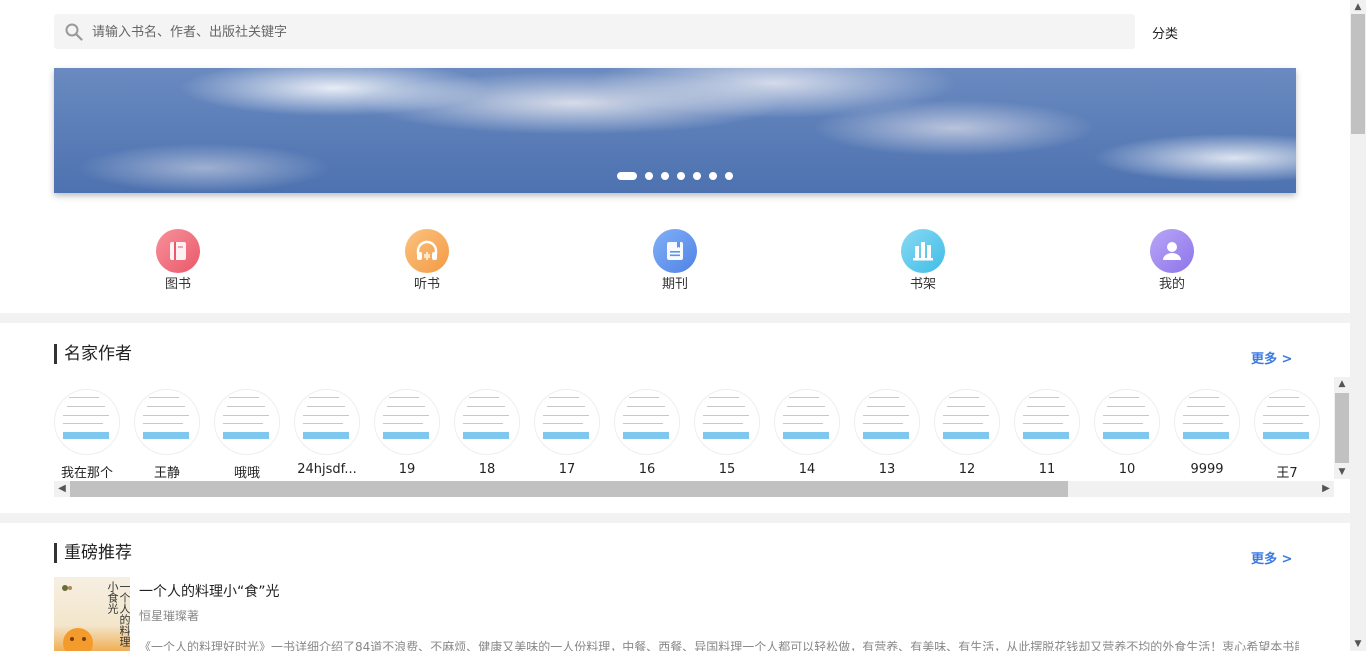 This screenshot has width=1366, height=651. What do you see at coordinates (1165, 32) in the screenshot?
I see `category-link: 分类` at bounding box center [1165, 32].